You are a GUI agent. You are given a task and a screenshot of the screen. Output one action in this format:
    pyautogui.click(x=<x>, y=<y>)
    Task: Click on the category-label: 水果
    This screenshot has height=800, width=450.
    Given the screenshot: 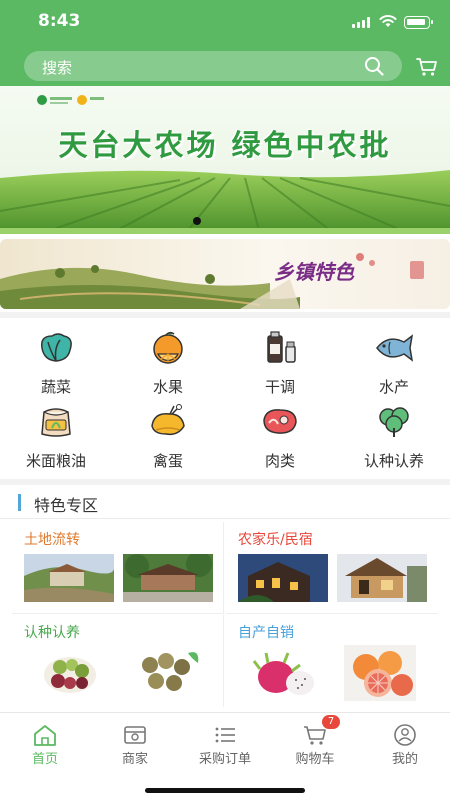 What is the action you would take?
    pyautogui.click(x=167, y=387)
    